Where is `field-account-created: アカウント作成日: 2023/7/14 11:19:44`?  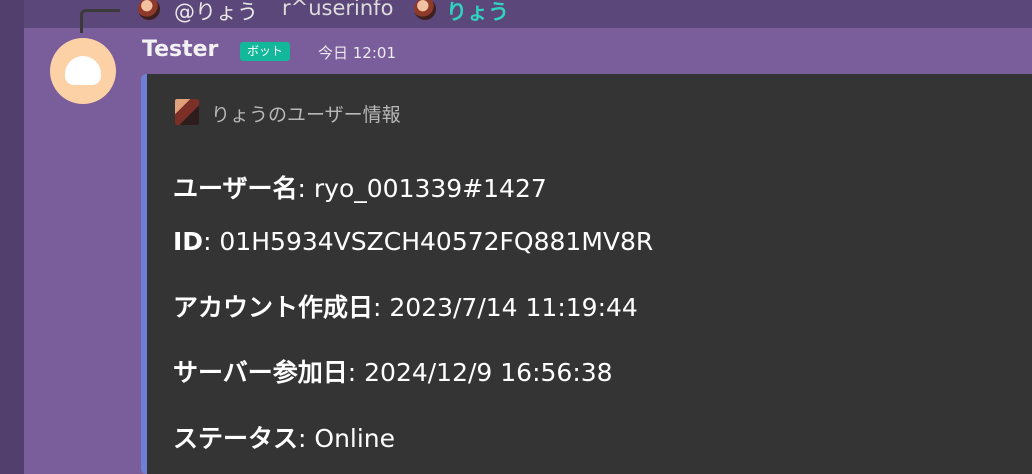 field-account-created: アカウント作成日: 2023/7/14 11:19:44 is located at coordinates (405, 306).